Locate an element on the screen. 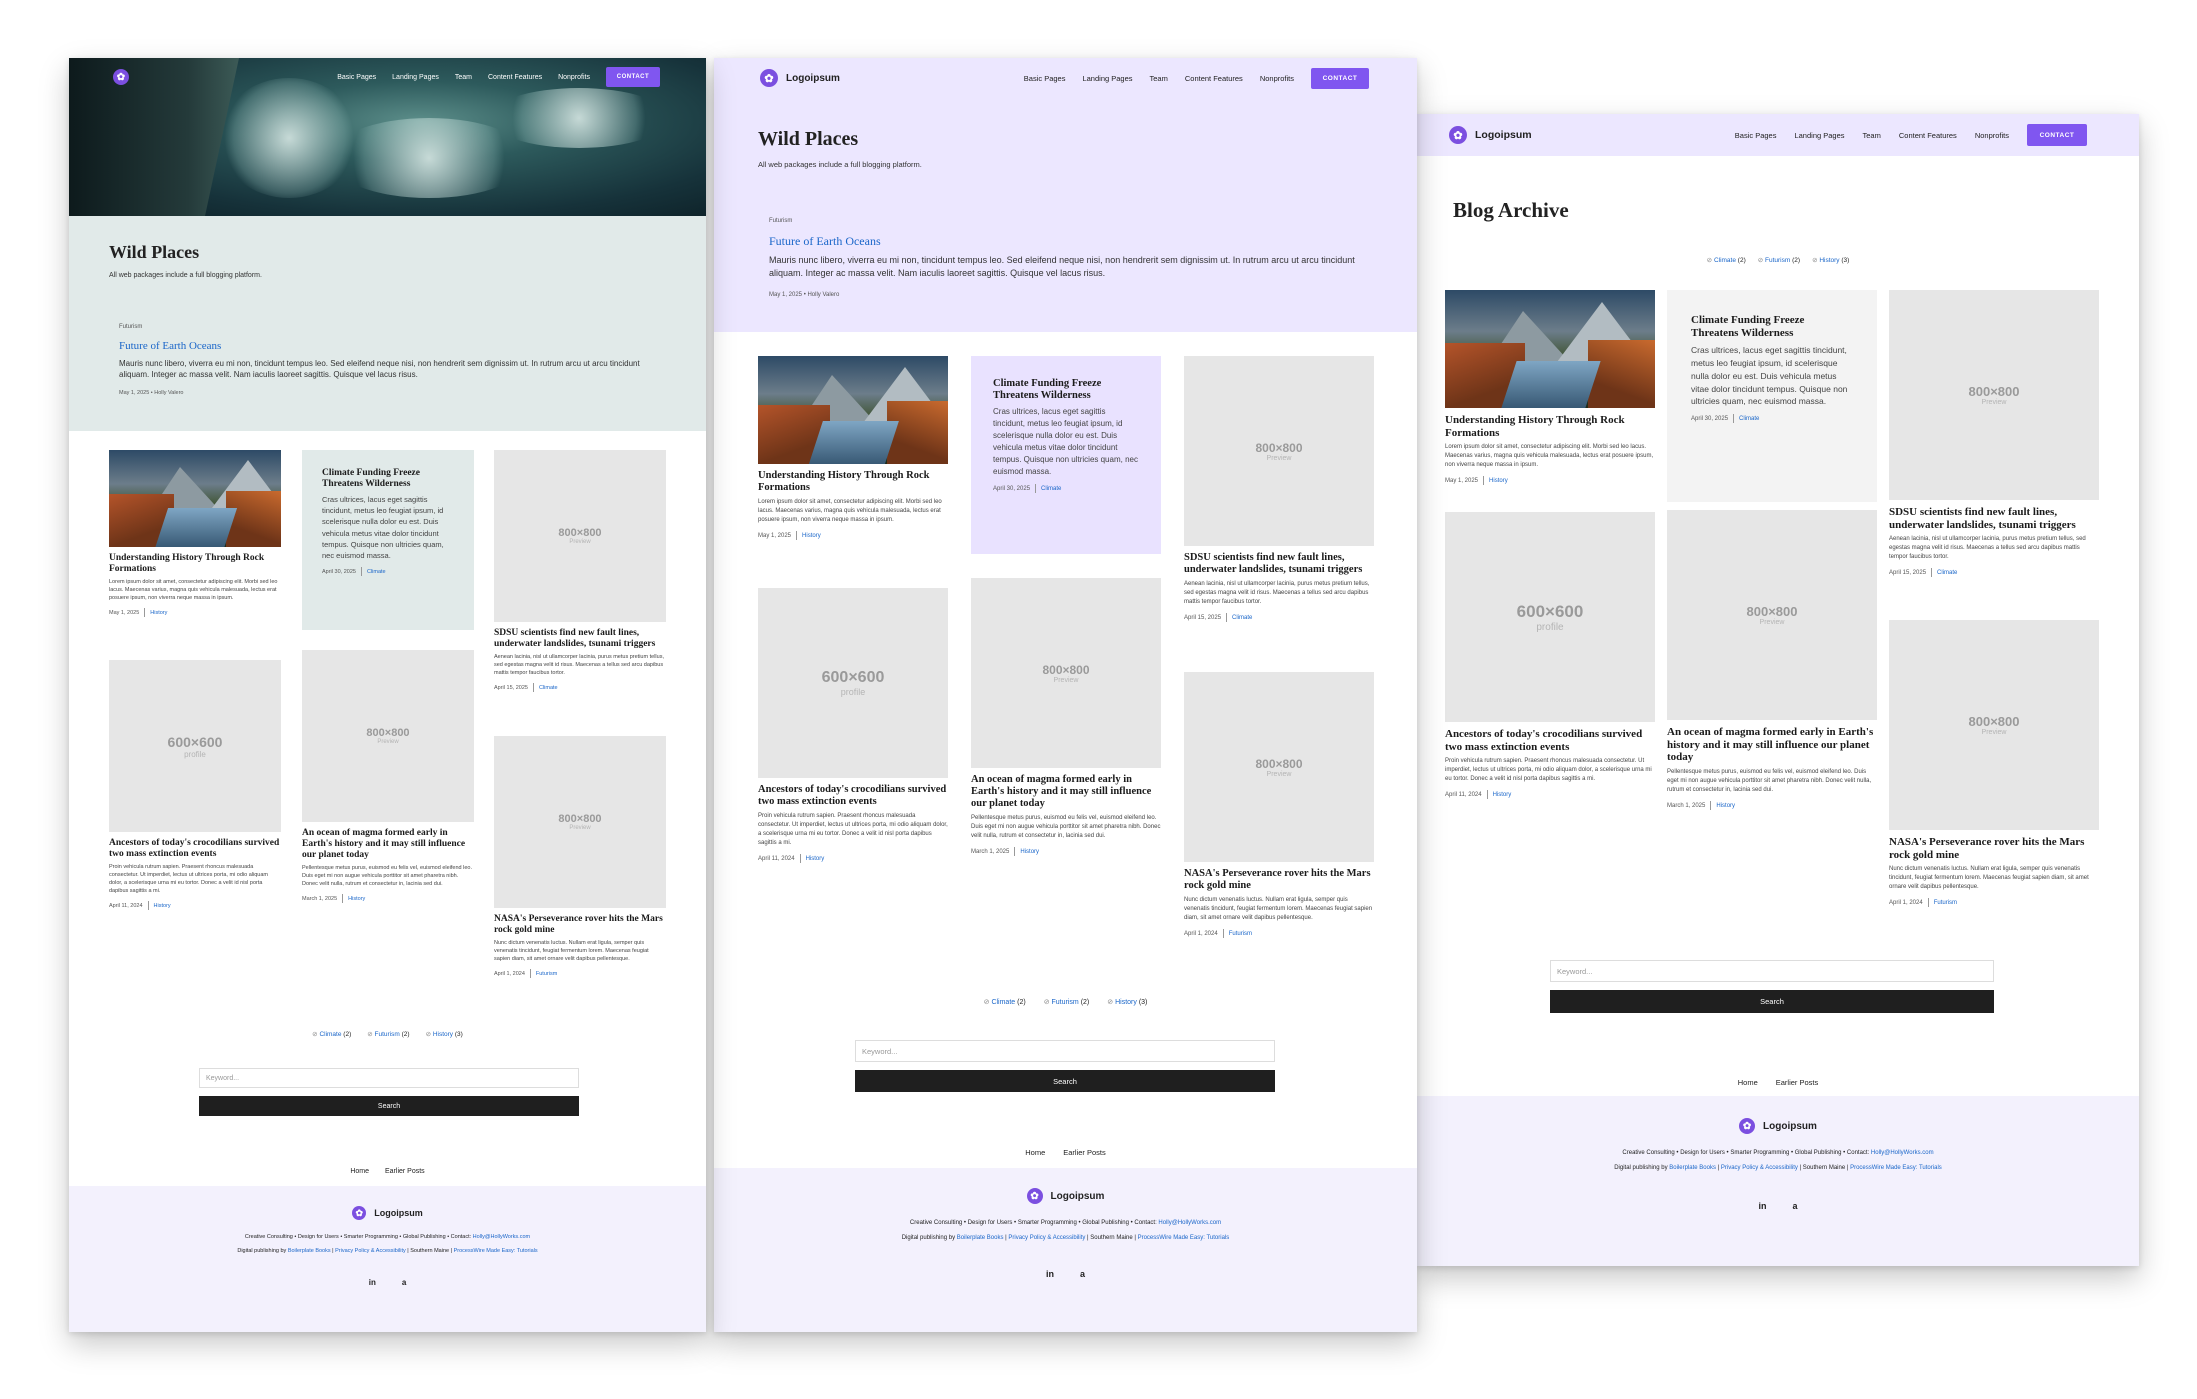  logo: ✿ is located at coordinates (121, 77).